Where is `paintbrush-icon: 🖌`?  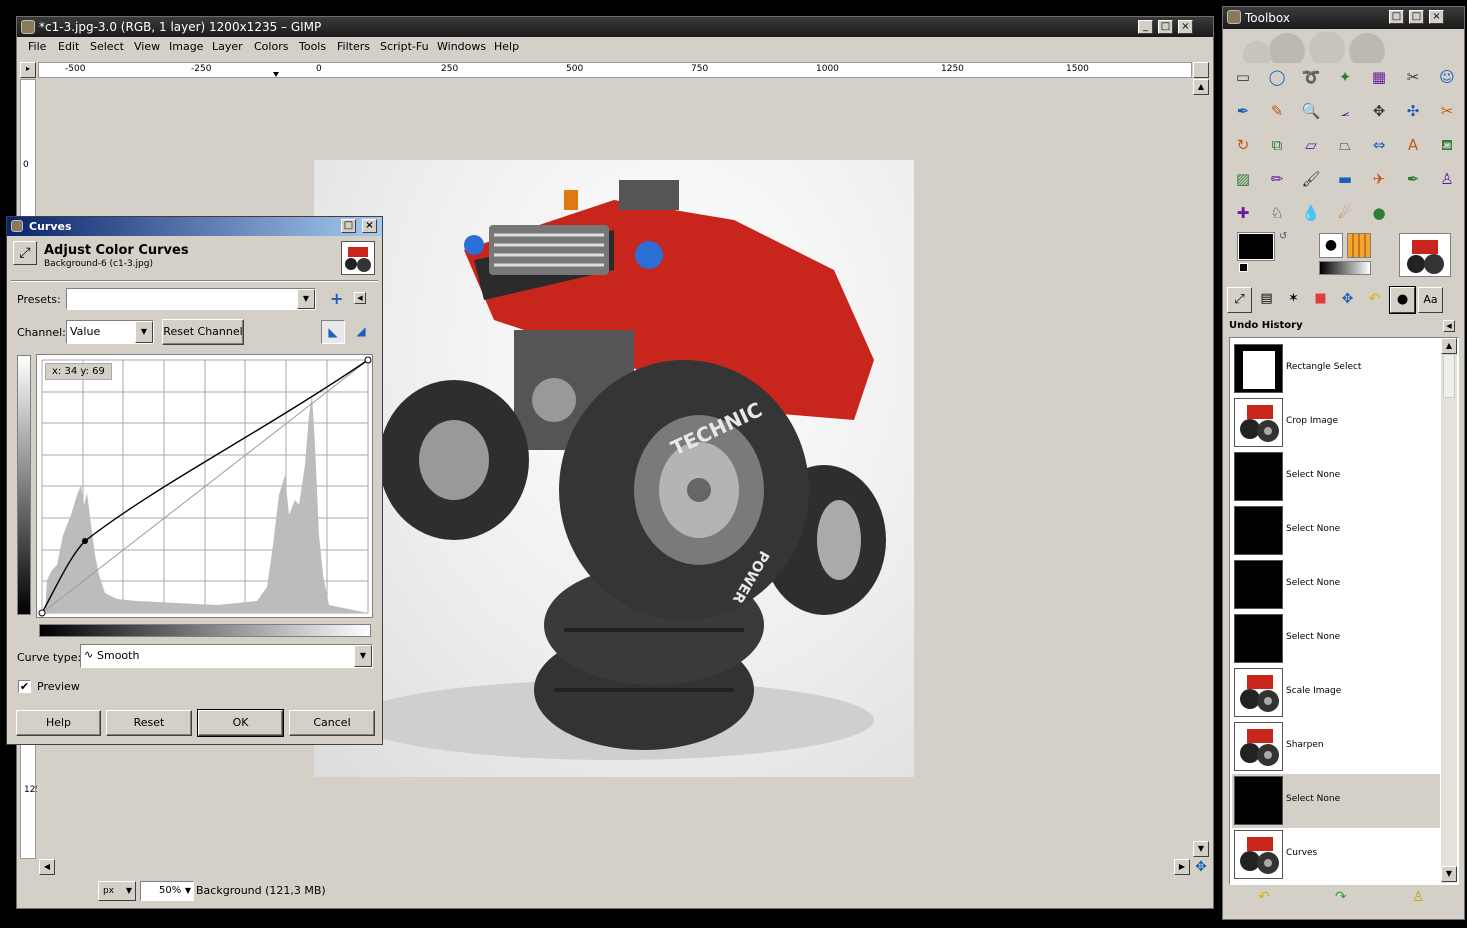 paintbrush-icon: 🖌 is located at coordinates (1311, 179).